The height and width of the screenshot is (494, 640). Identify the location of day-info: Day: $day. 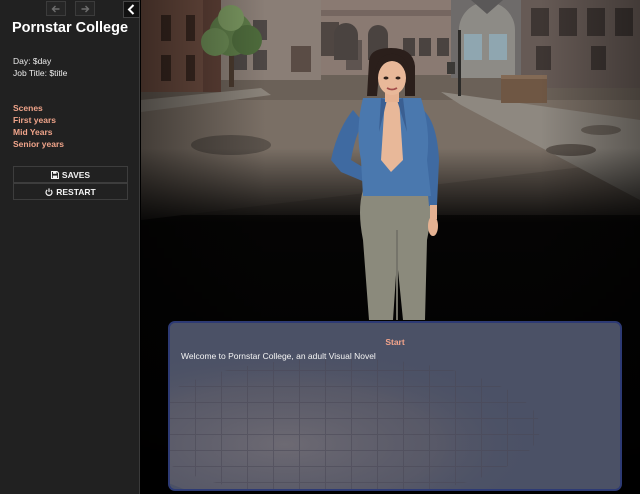
(32, 61).